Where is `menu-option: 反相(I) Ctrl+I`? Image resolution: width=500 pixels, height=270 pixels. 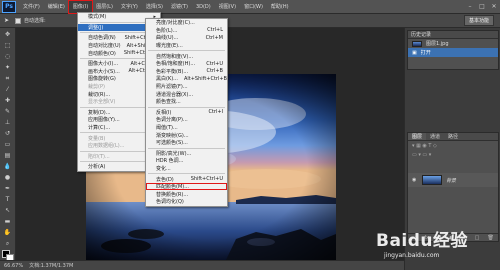 menu-option: 反相(I) Ctrl+I is located at coordinates (186, 113).